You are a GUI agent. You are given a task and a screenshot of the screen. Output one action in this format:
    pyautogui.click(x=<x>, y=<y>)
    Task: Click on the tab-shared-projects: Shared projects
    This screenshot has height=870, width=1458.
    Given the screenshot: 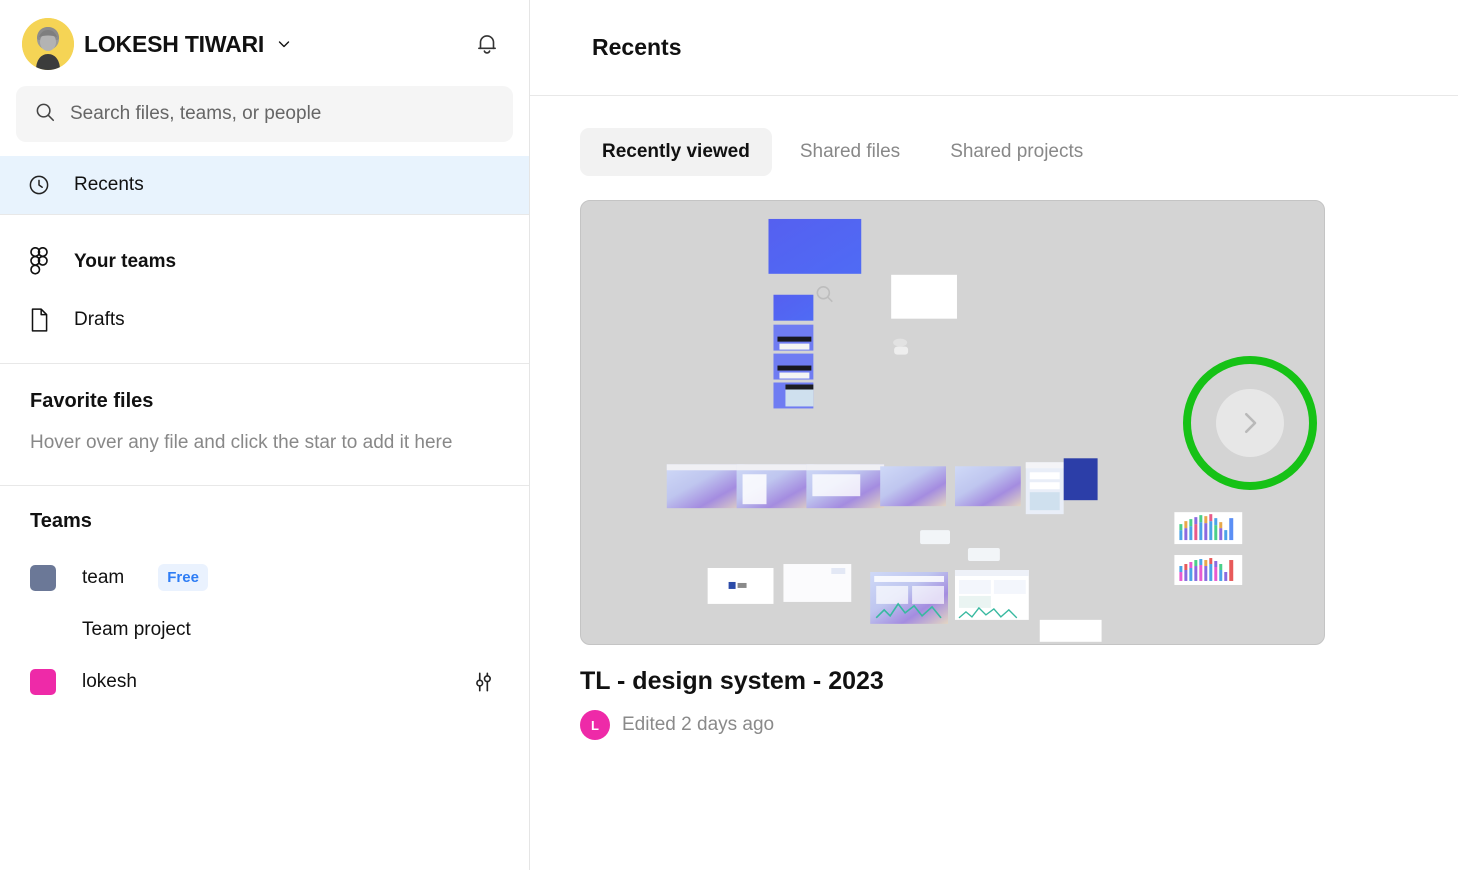 What is the action you would take?
    pyautogui.click(x=1016, y=152)
    